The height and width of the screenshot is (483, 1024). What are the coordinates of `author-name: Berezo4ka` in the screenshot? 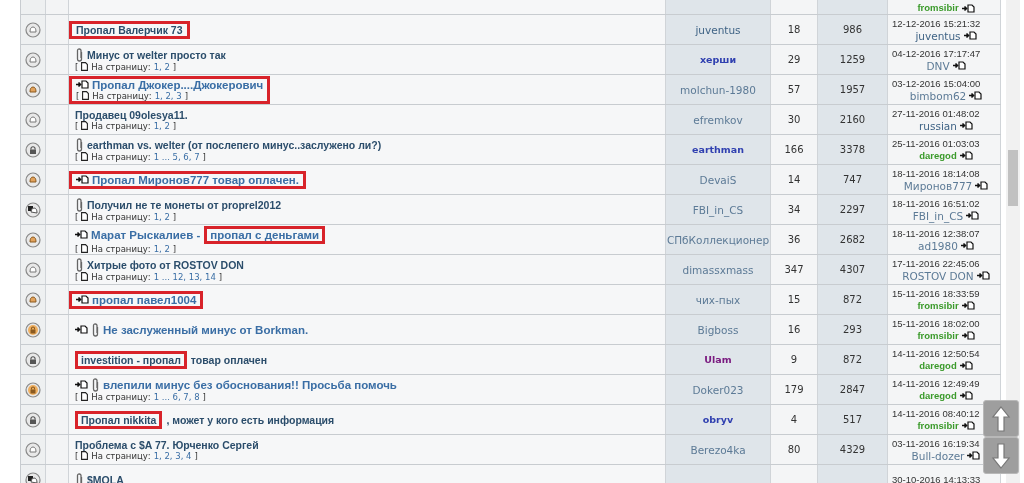 It's located at (718, 449).